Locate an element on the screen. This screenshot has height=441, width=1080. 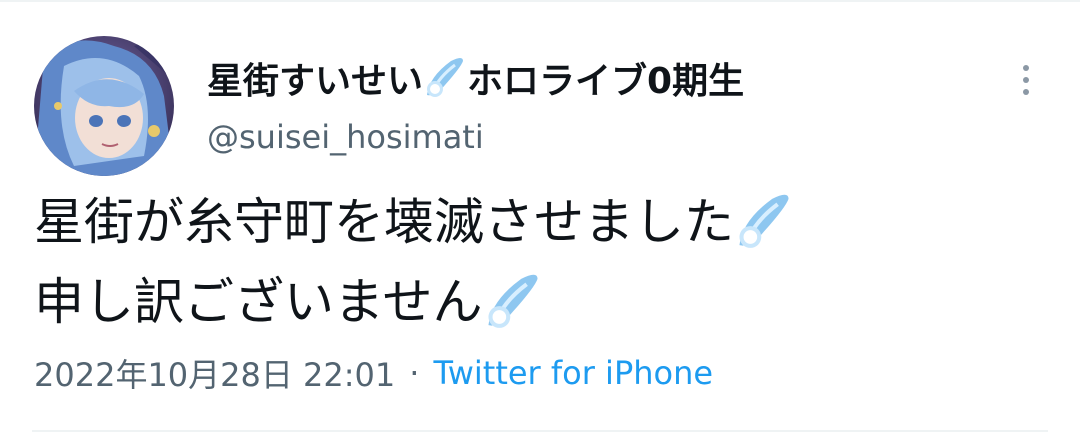
display-name: 星街すいせい ホロライブ0期生 is located at coordinates (475, 78).